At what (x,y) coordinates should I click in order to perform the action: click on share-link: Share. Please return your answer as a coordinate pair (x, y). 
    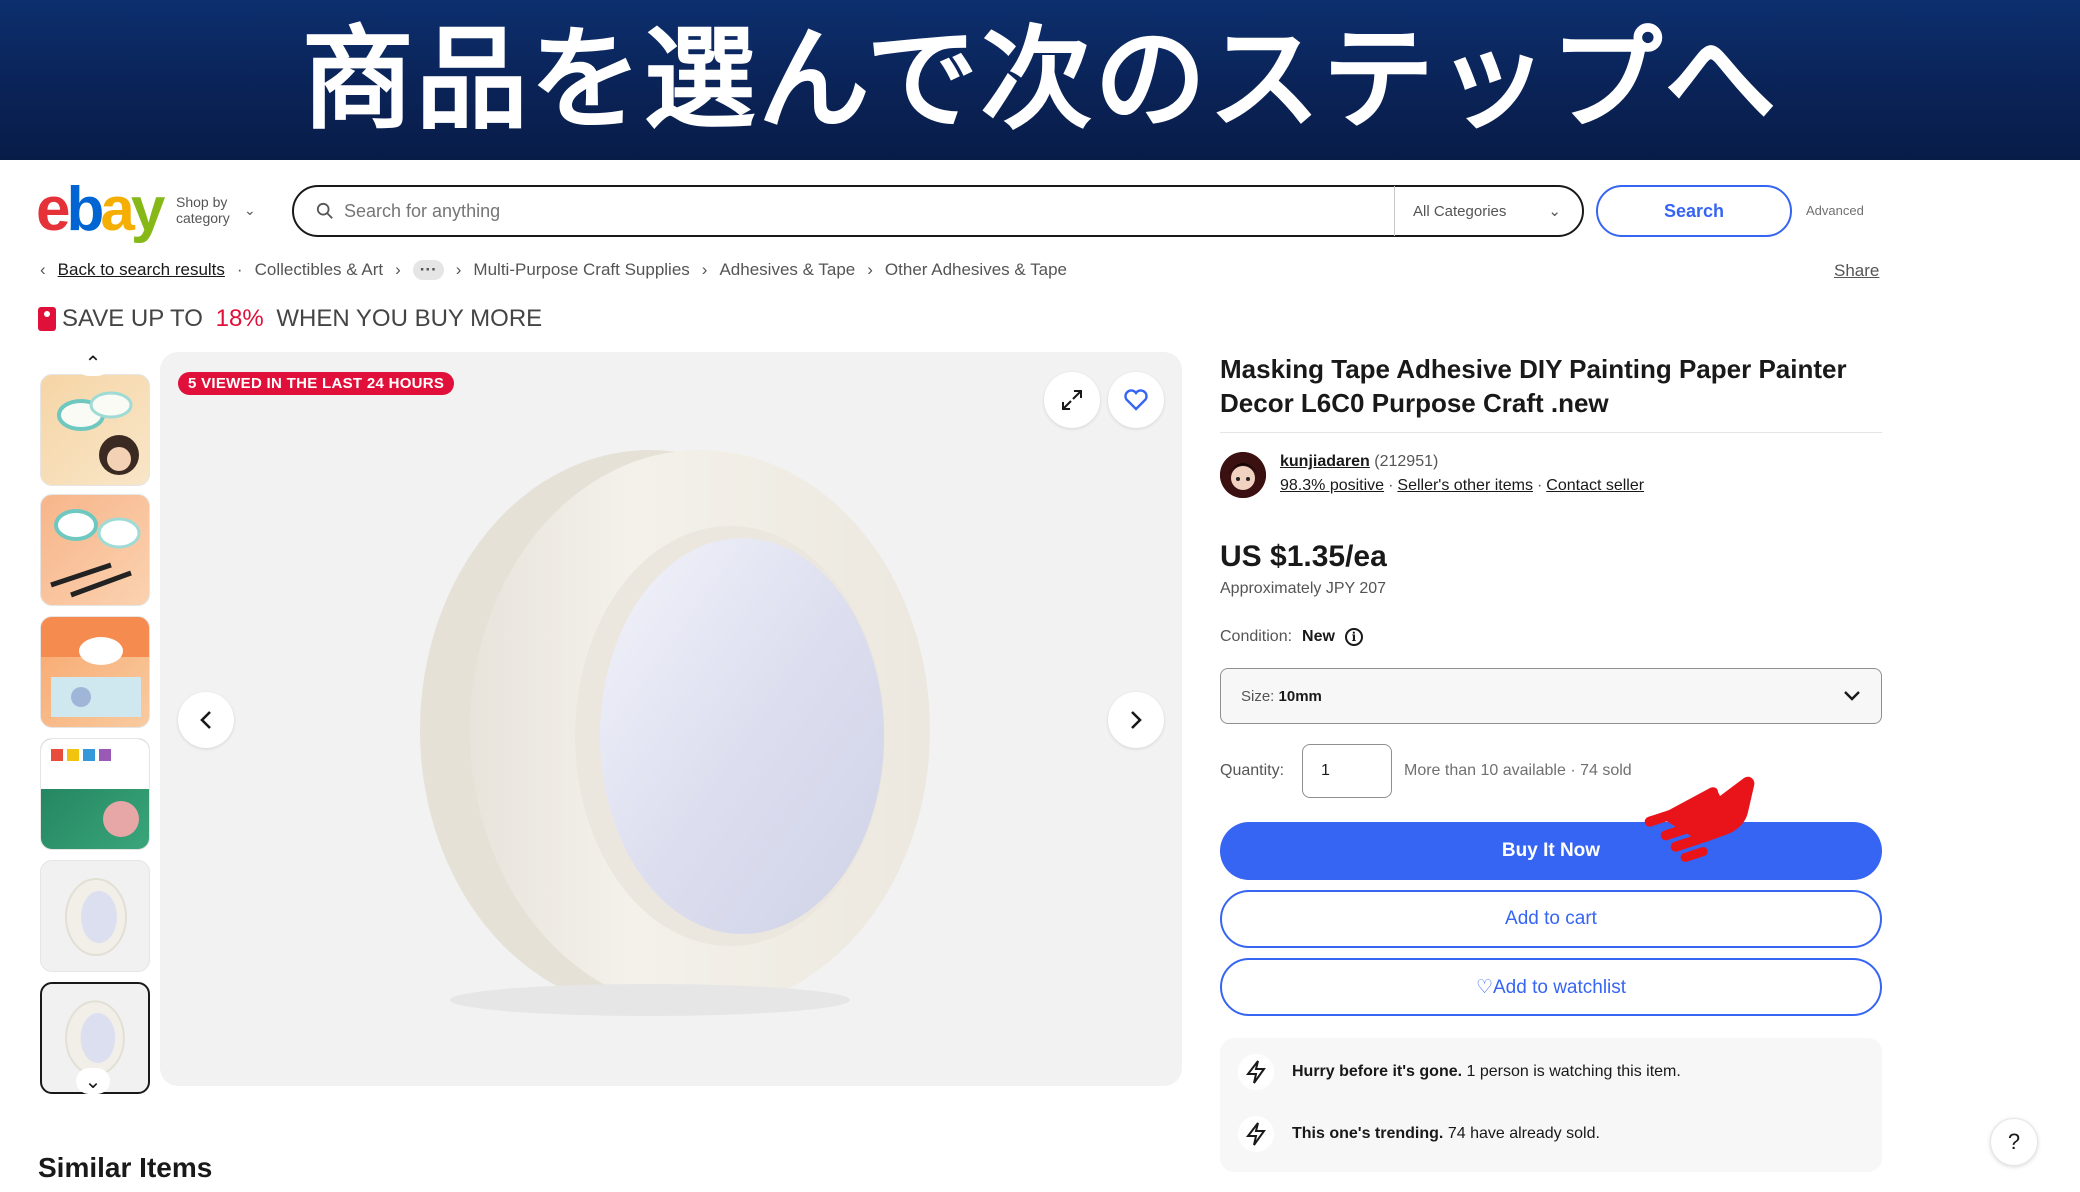
    Looking at the image, I should click on (1856, 271).